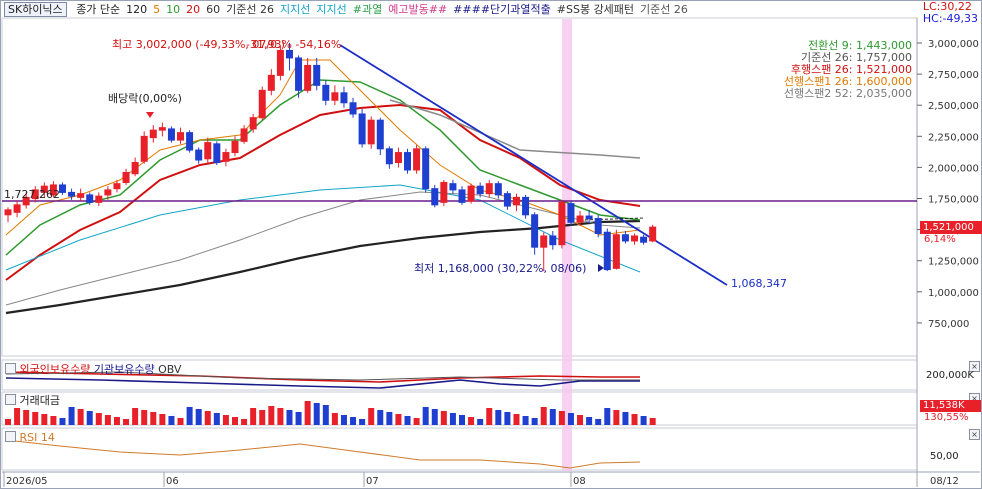 This screenshot has width=982, height=489. Describe the element at coordinates (950, 406) in the screenshot. I see `indicator2-axis-box: 11,538K` at that location.